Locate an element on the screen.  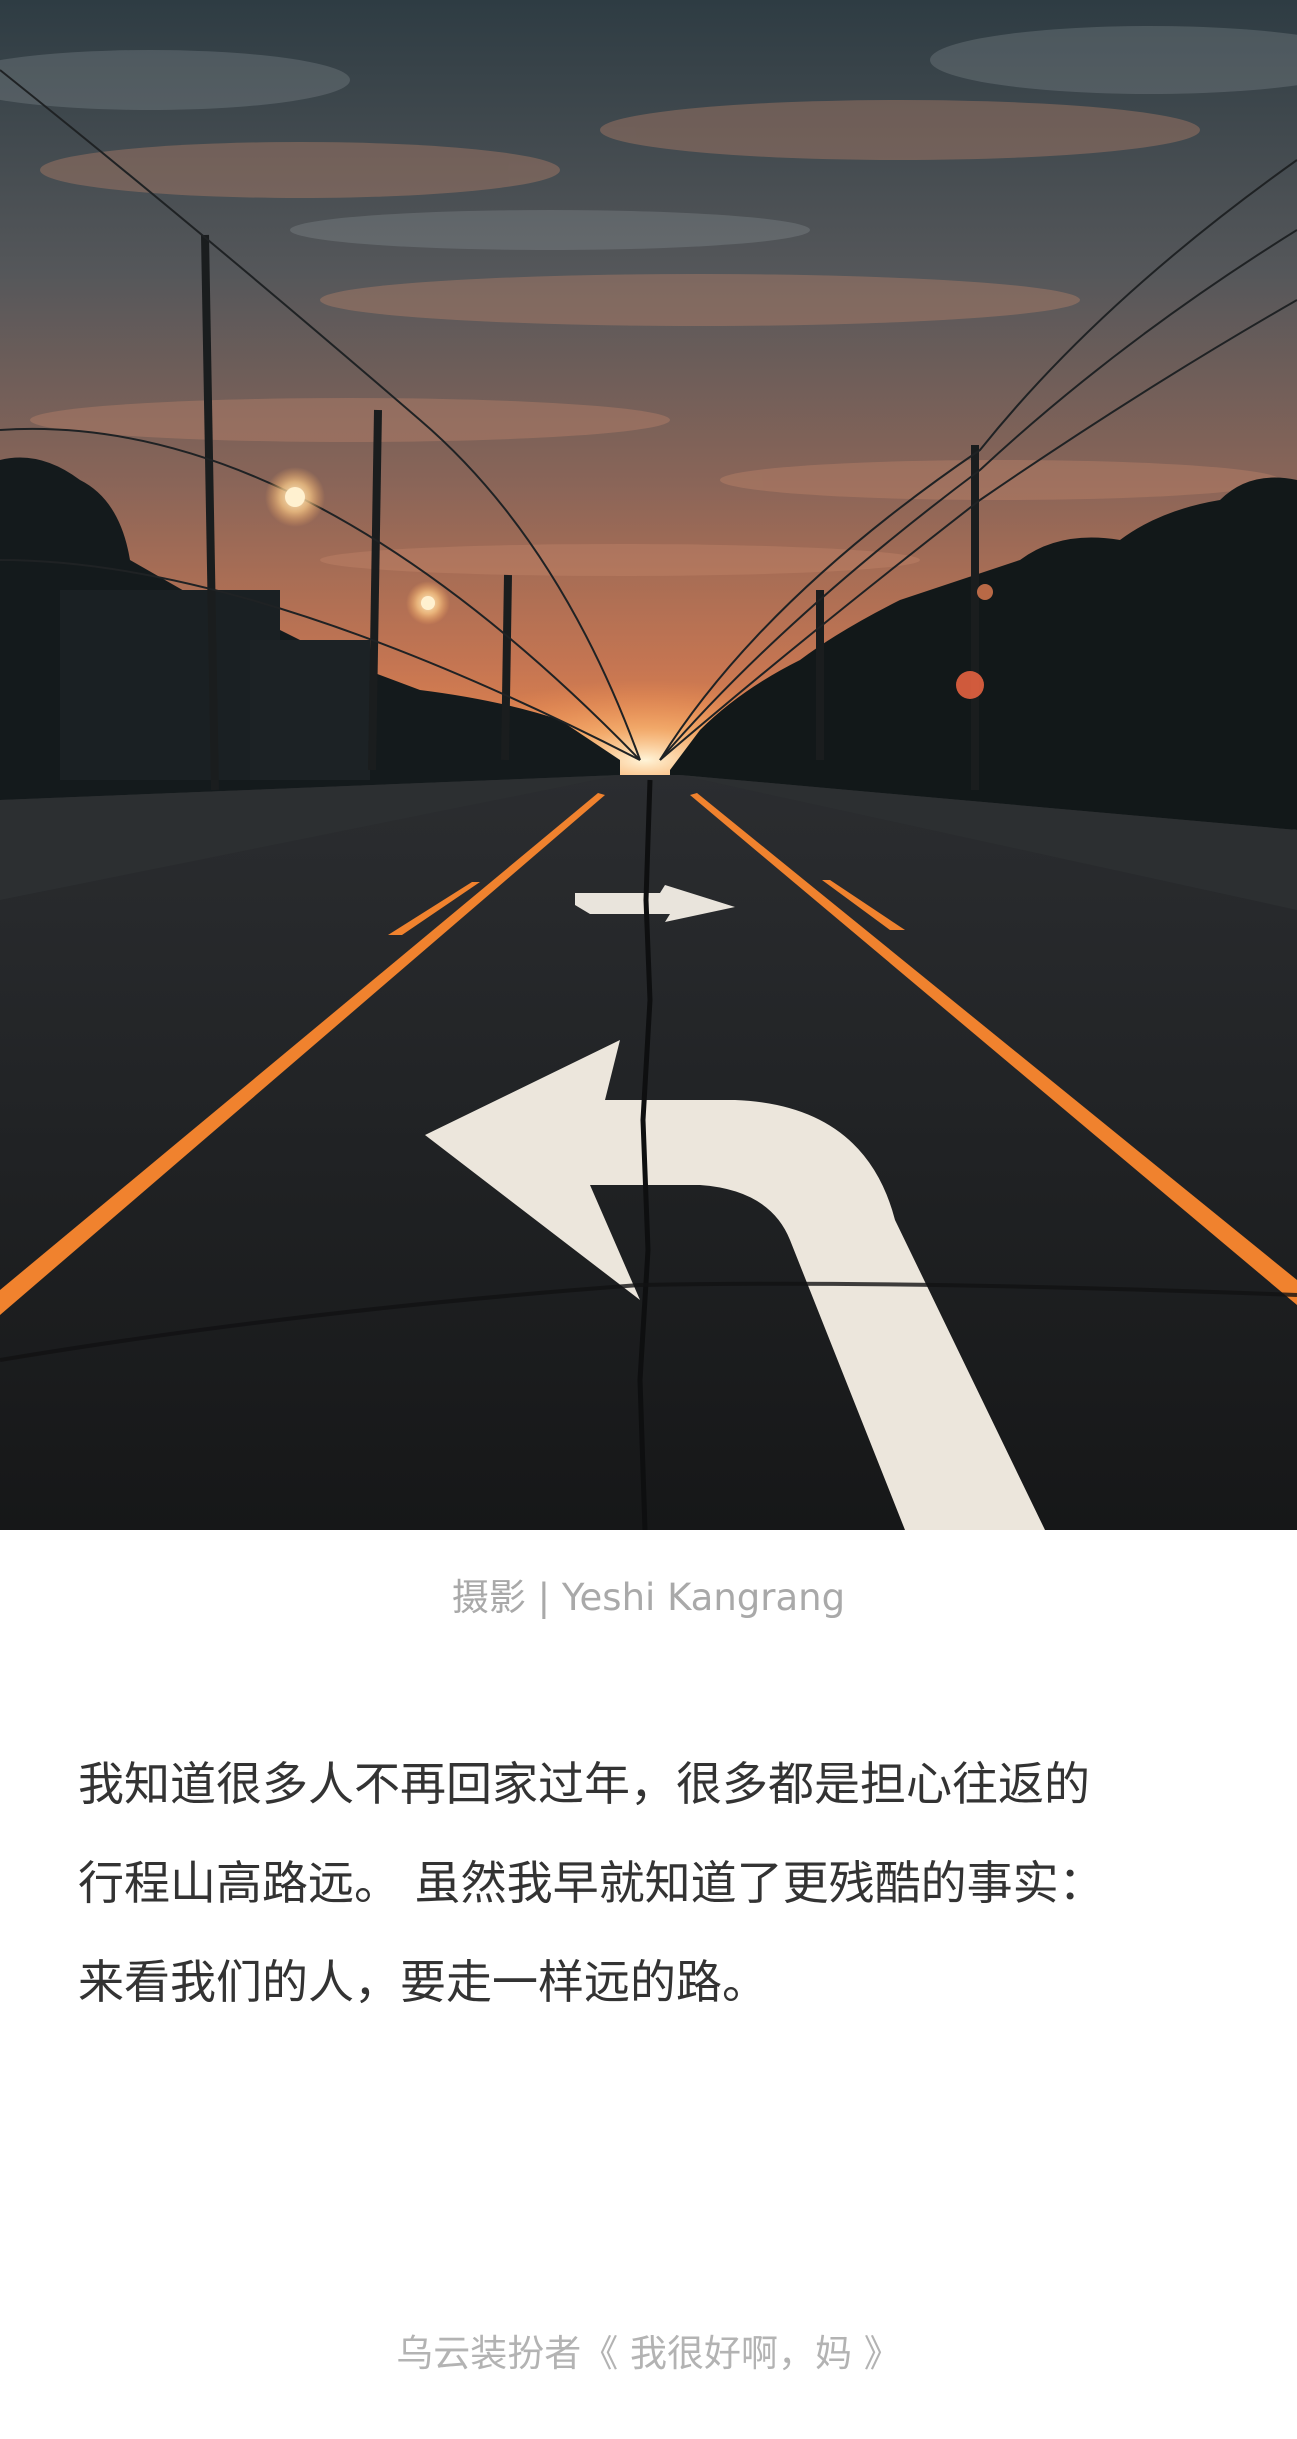
text-line: 我知道很多人不再回家过年，很多都是担心往返的 is located at coordinates (584, 1784).